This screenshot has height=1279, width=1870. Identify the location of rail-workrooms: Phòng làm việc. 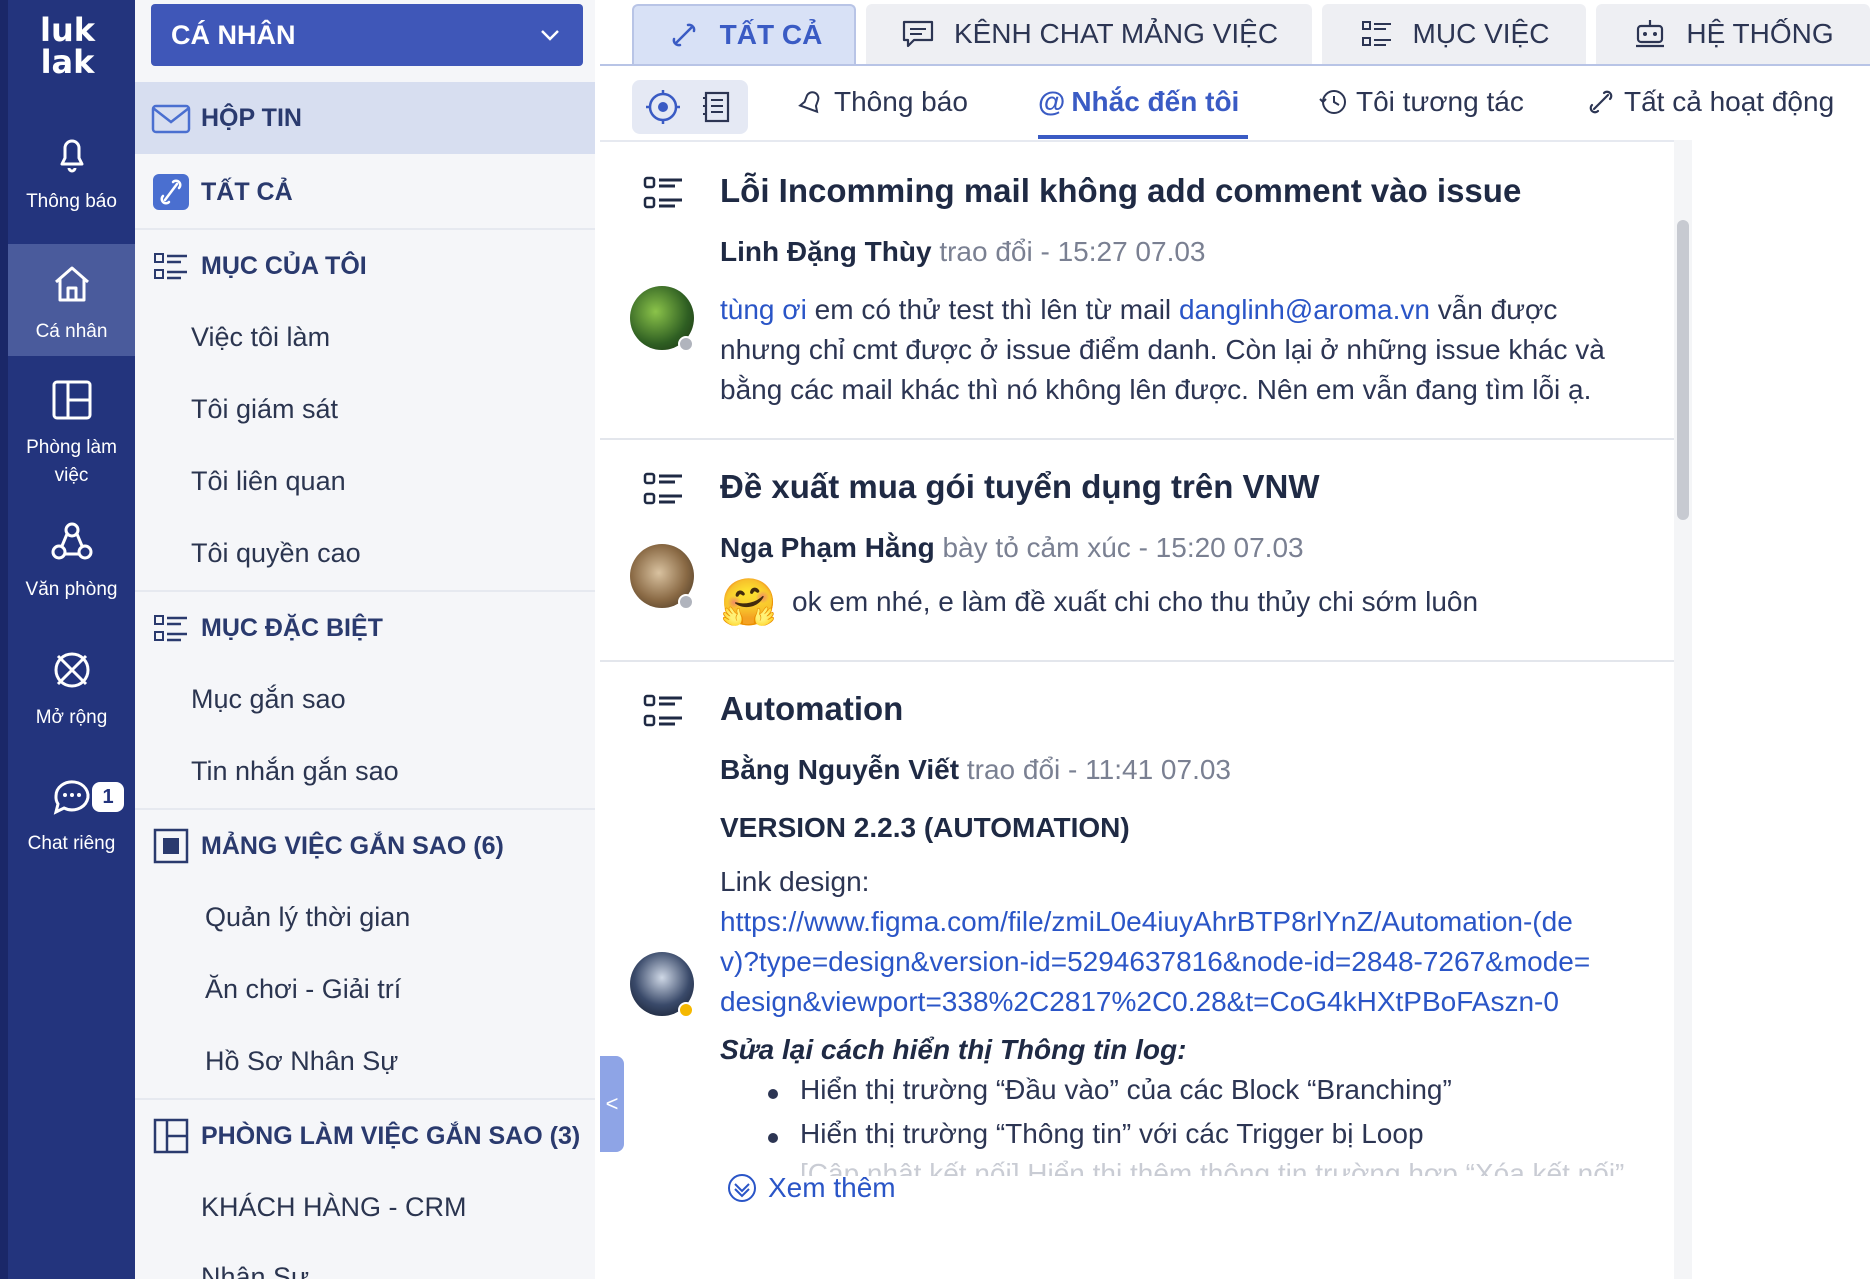
(71, 433).